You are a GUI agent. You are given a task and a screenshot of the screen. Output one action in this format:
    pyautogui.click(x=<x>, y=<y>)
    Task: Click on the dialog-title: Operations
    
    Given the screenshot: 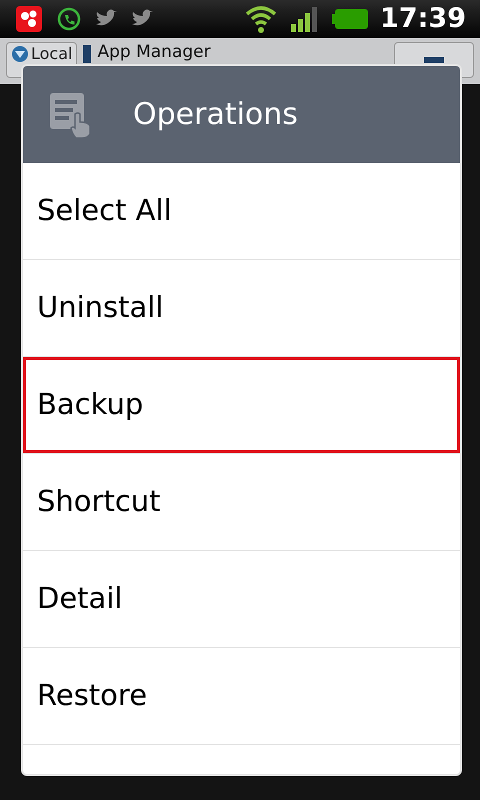 What is the action you would take?
    pyautogui.click(x=215, y=115)
    